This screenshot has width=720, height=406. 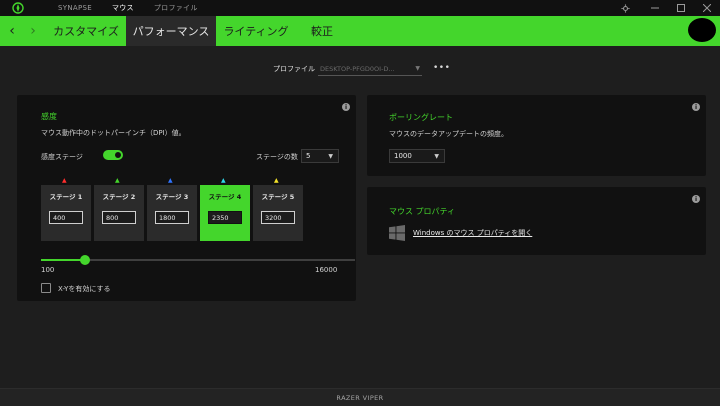 What do you see at coordinates (18, 8) in the screenshot?
I see `razer-logo-icon` at bounding box center [18, 8].